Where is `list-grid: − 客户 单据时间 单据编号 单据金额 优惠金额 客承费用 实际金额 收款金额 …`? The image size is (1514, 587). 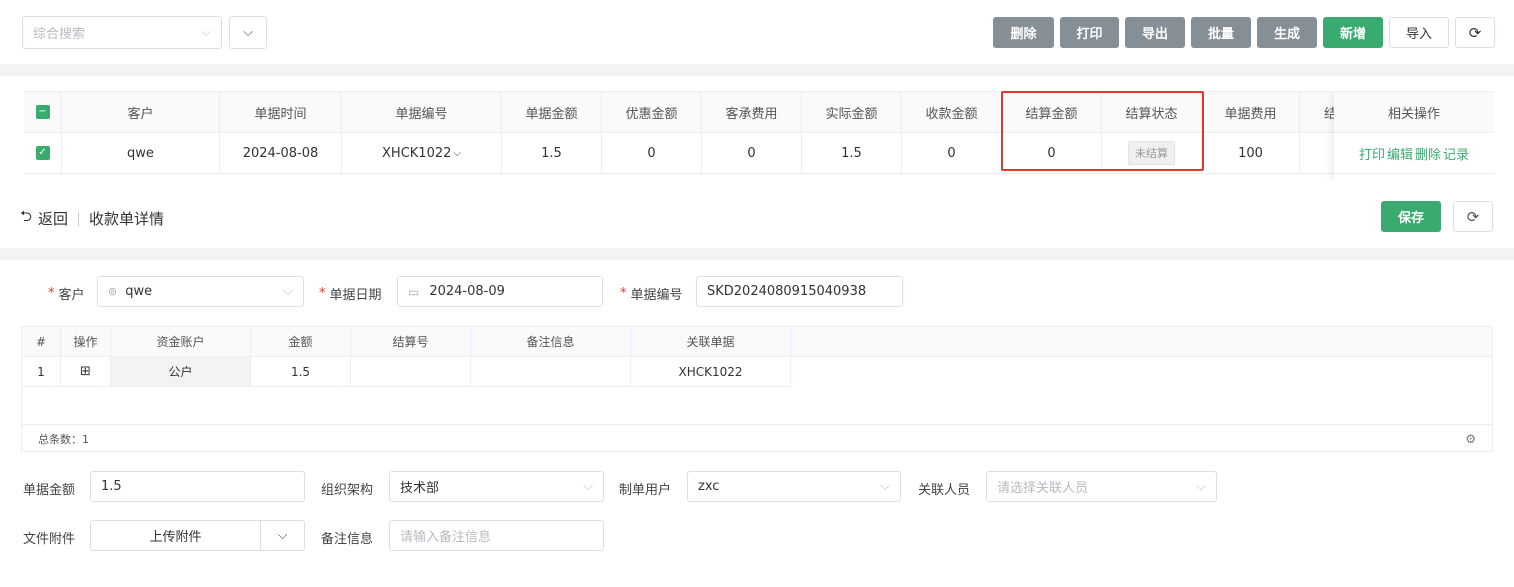 list-grid: − 客户 单据时间 单据编号 单据金额 优惠金额 客承费用 实际金额 收款金额 … is located at coordinates (759, 136).